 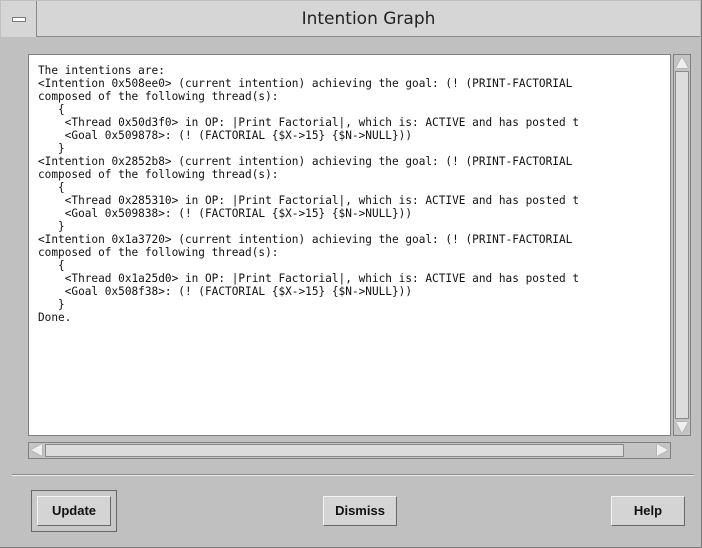 I want to click on window-menu-button, so click(x=19, y=19).